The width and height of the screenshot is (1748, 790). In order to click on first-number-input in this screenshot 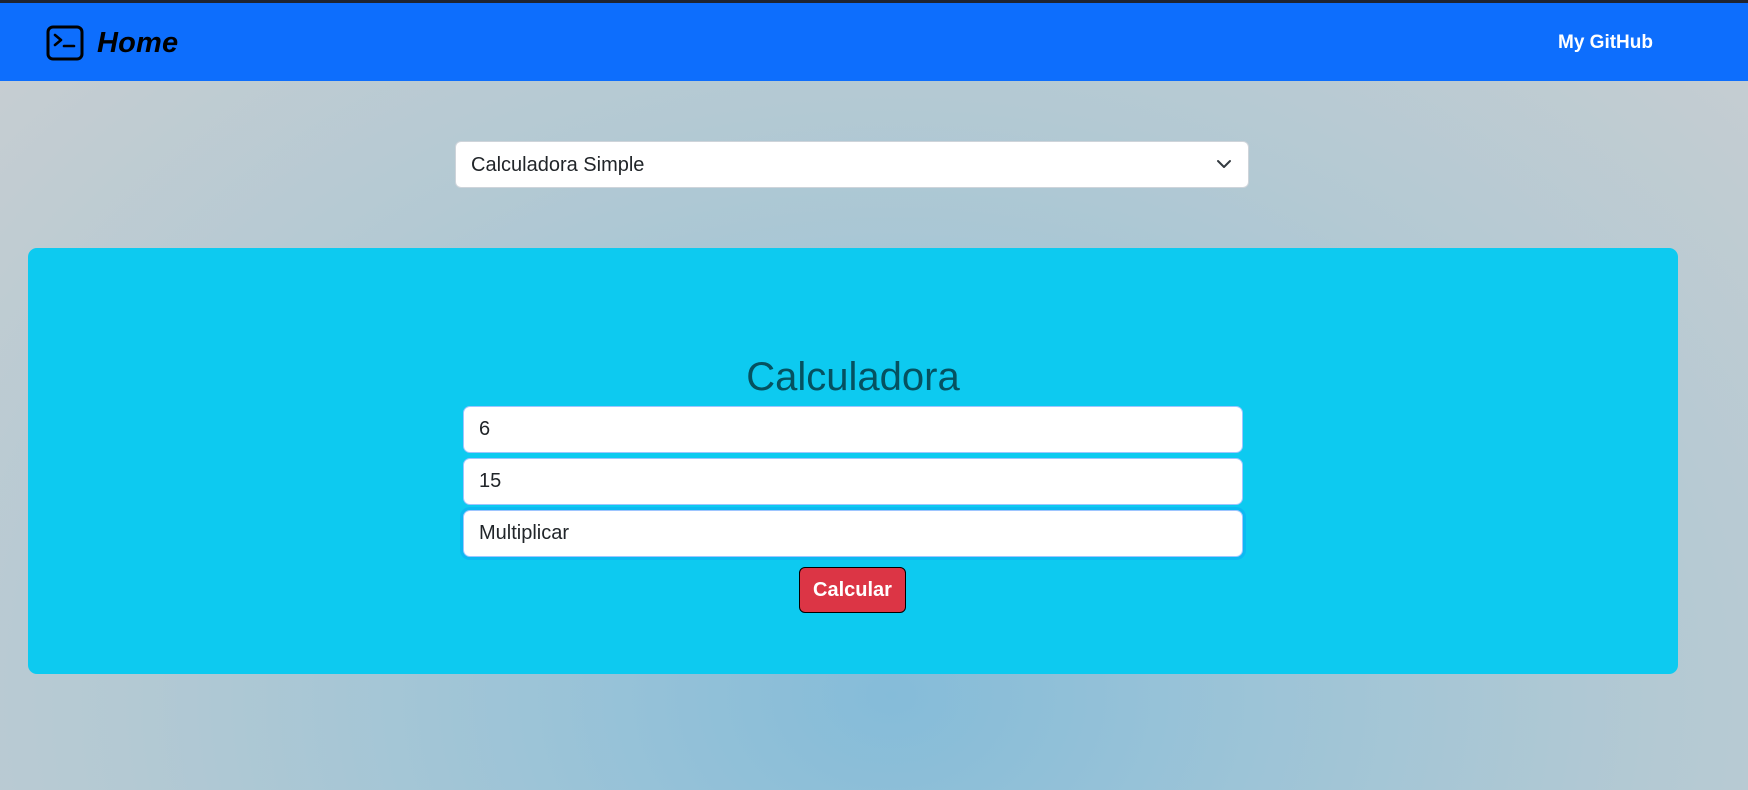, I will do `click(853, 429)`.